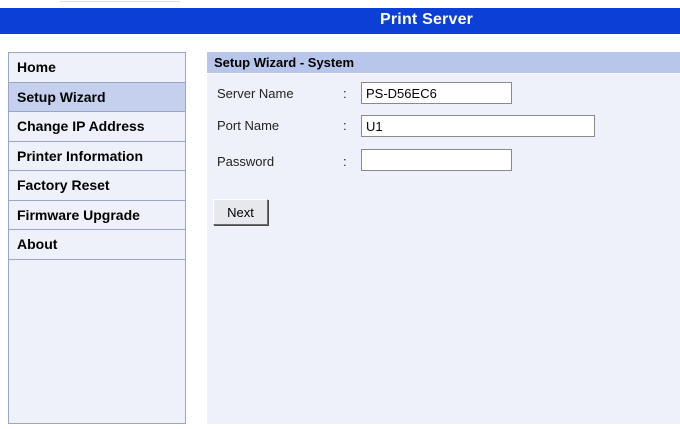 The image size is (680, 429). Describe the element at coordinates (345, 125) in the screenshot. I see `port-name-colon: :` at that location.